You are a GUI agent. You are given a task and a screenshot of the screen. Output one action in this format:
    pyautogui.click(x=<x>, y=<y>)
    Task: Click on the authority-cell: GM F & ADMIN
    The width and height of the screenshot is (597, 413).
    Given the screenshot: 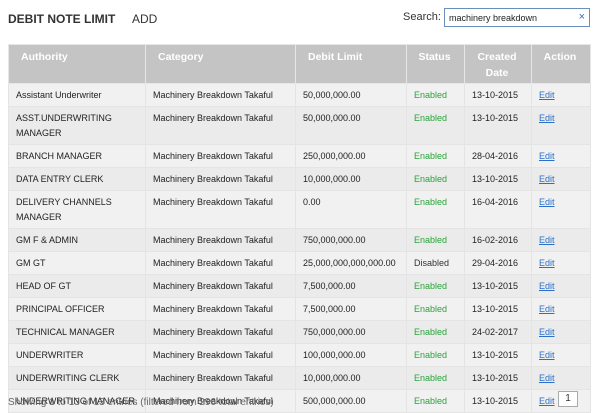 What is the action you would take?
    pyautogui.click(x=77, y=240)
    